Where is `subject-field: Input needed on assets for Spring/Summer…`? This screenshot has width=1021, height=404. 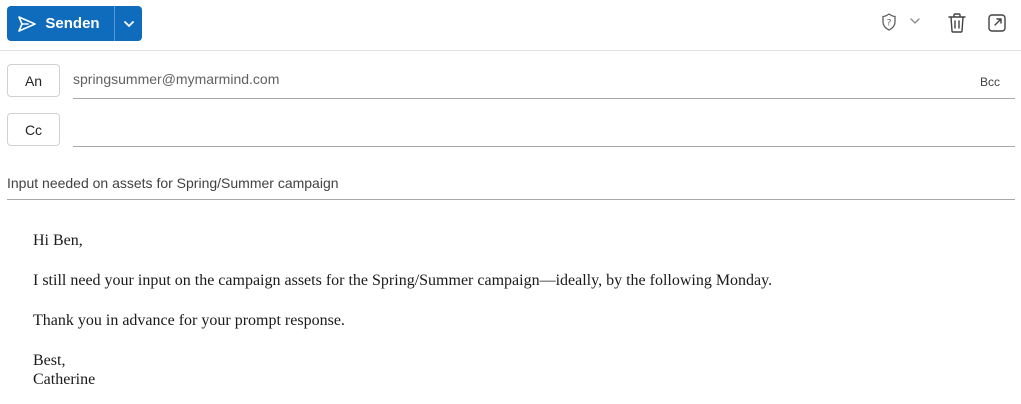 subject-field: Input needed on assets for Spring/Summer… is located at coordinates (173, 183).